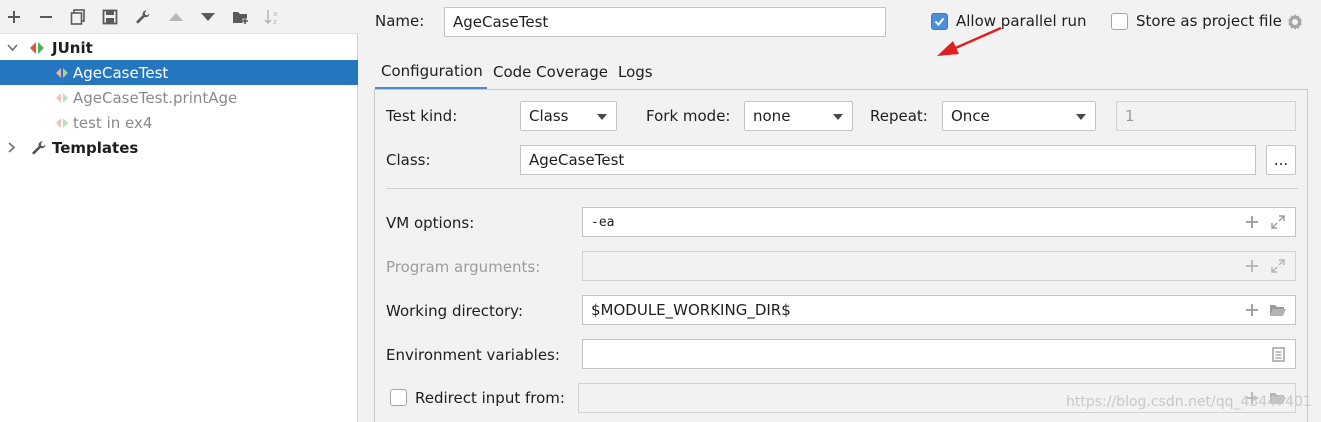 Image resolution: width=1321 pixels, height=422 pixels. I want to click on class-input: AgeCaseTest, so click(888, 160).